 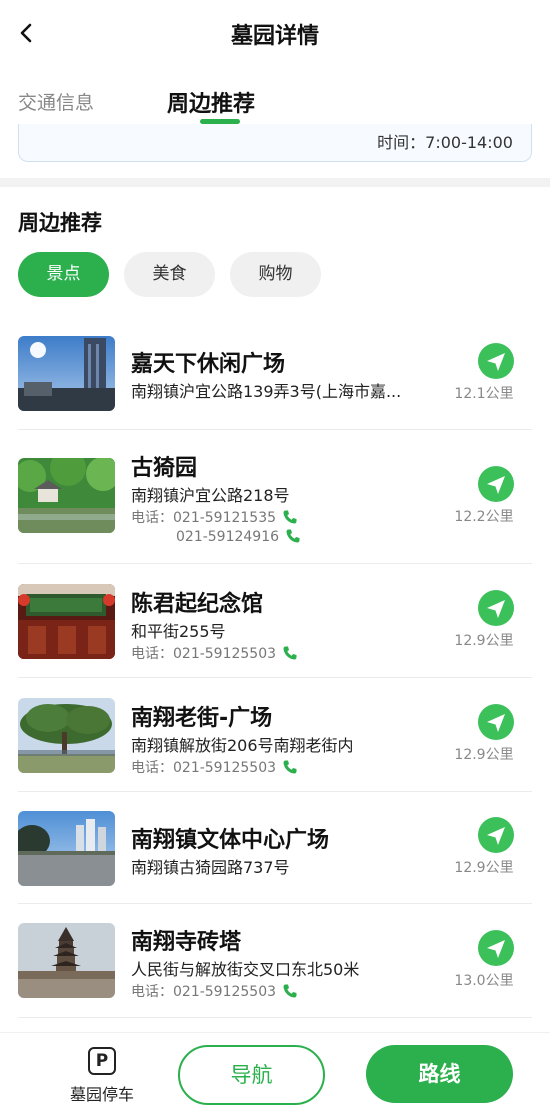 What do you see at coordinates (56, 101) in the screenshot?
I see `tab-traffic-info: 交通信息` at bounding box center [56, 101].